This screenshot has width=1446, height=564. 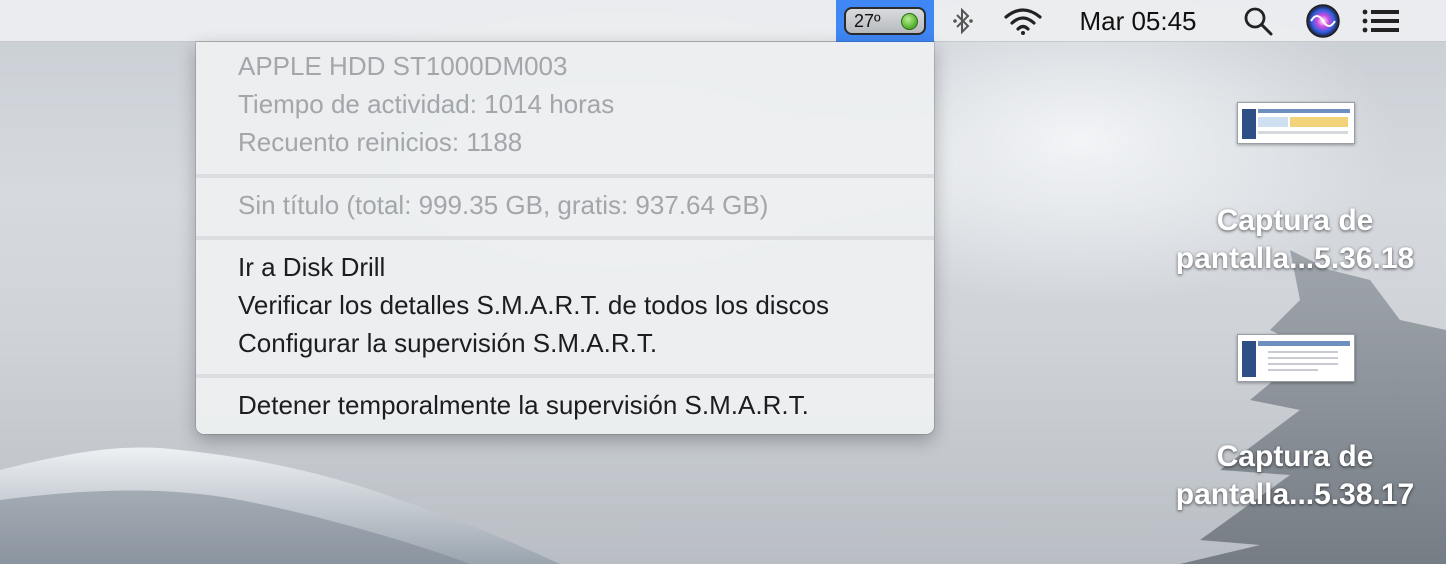 I want to click on desktop-file-label-line2: pantalla...5.38.17, so click(x=1295, y=495).